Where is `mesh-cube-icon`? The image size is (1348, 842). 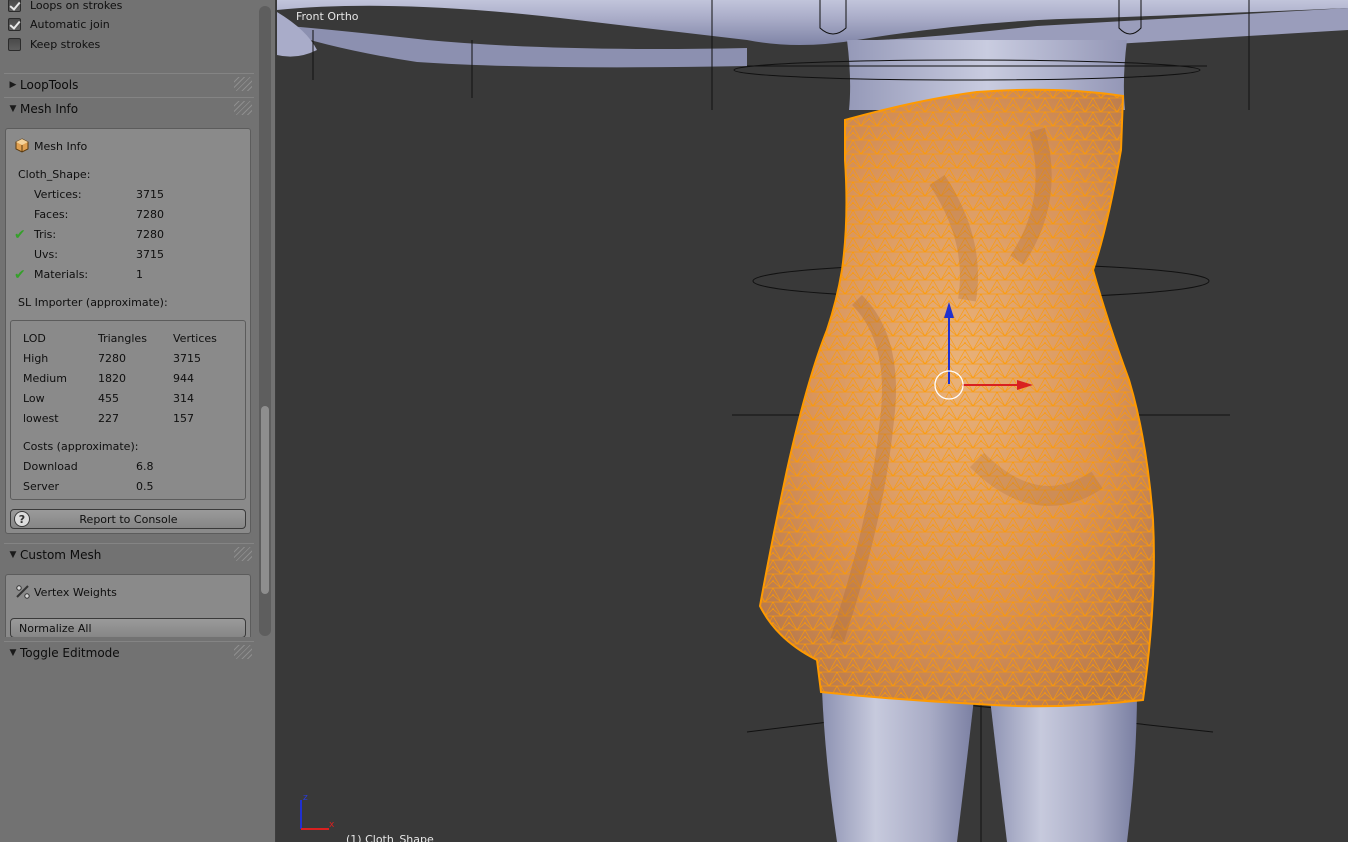 mesh-cube-icon is located at coordinates (22, 145).